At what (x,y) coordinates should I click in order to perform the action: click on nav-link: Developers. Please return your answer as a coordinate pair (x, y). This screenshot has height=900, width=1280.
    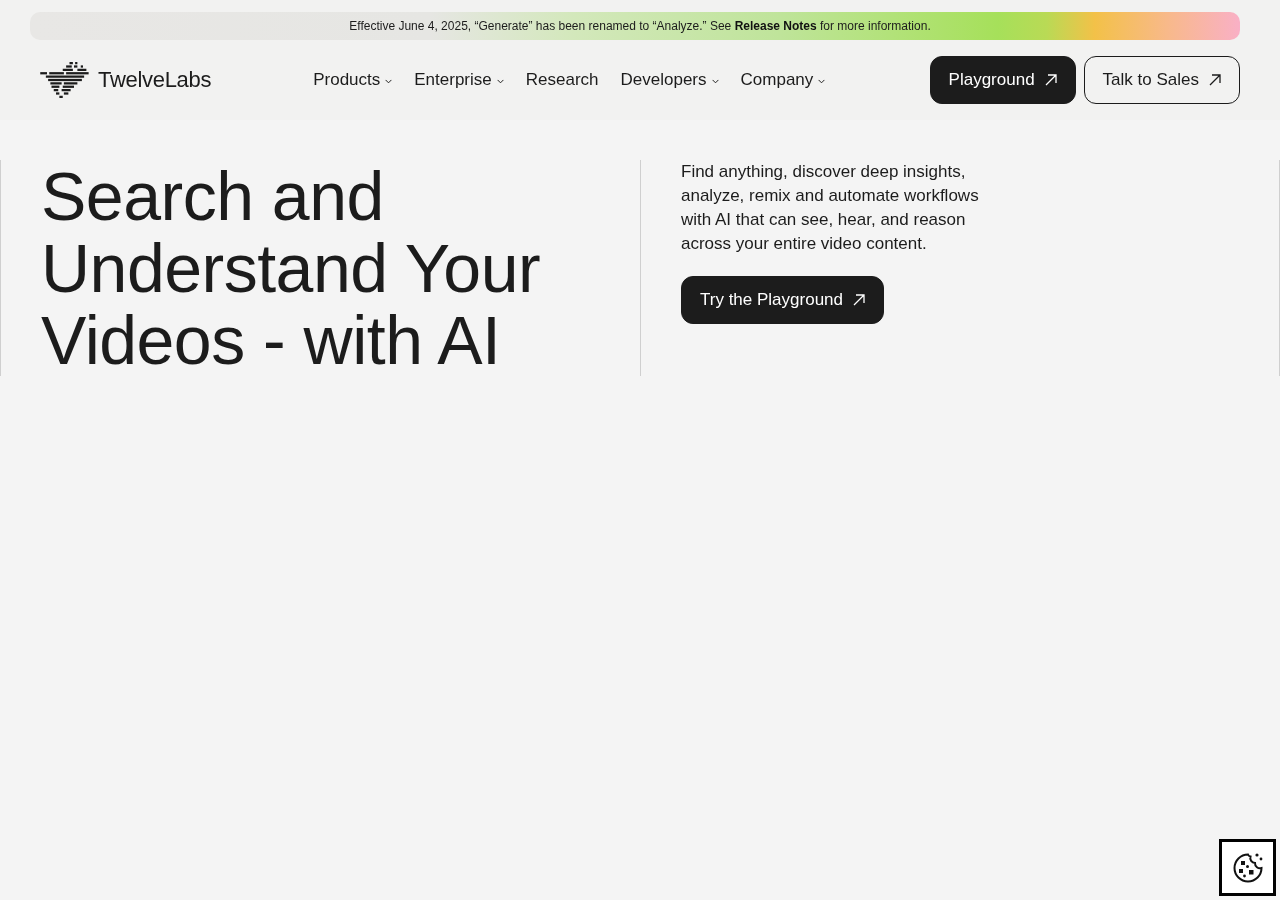
    Looking at the image, I should click on (669, 80).